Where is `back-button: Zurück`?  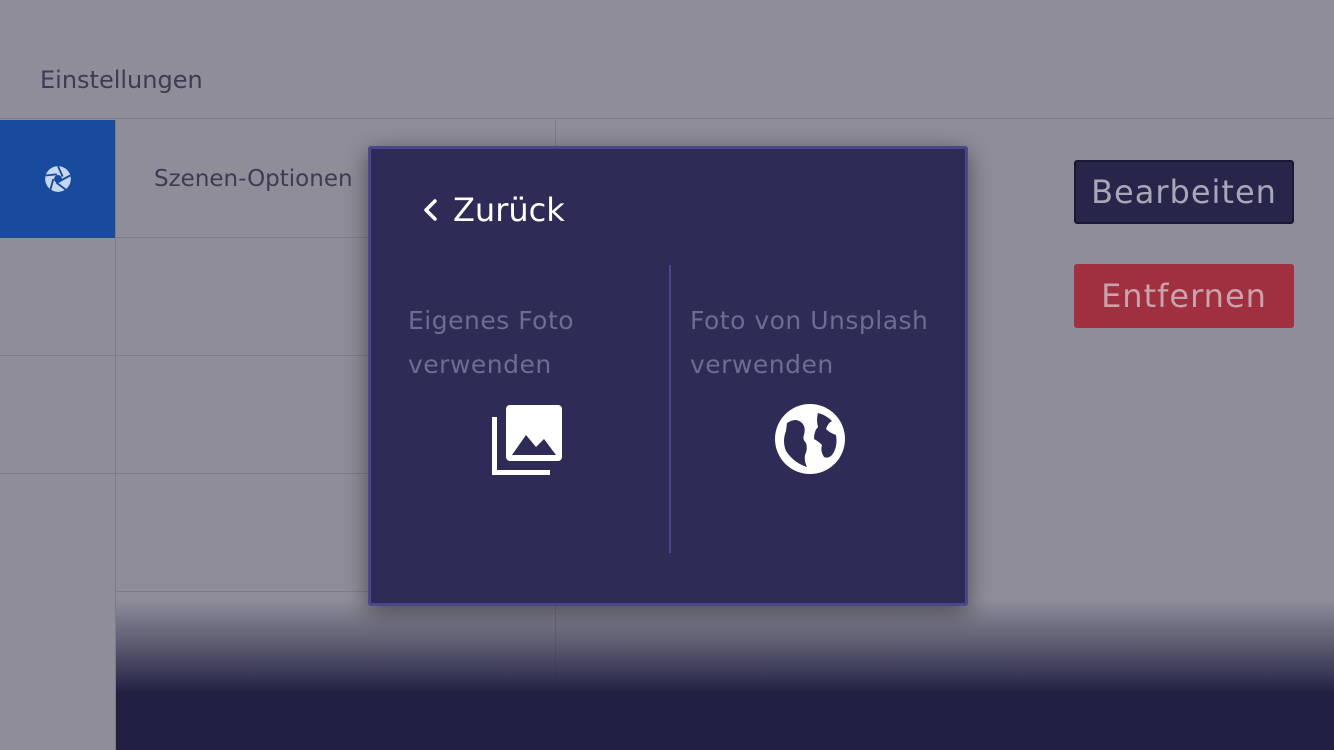 back-button: Zurück is located at coordinates (493, 210).